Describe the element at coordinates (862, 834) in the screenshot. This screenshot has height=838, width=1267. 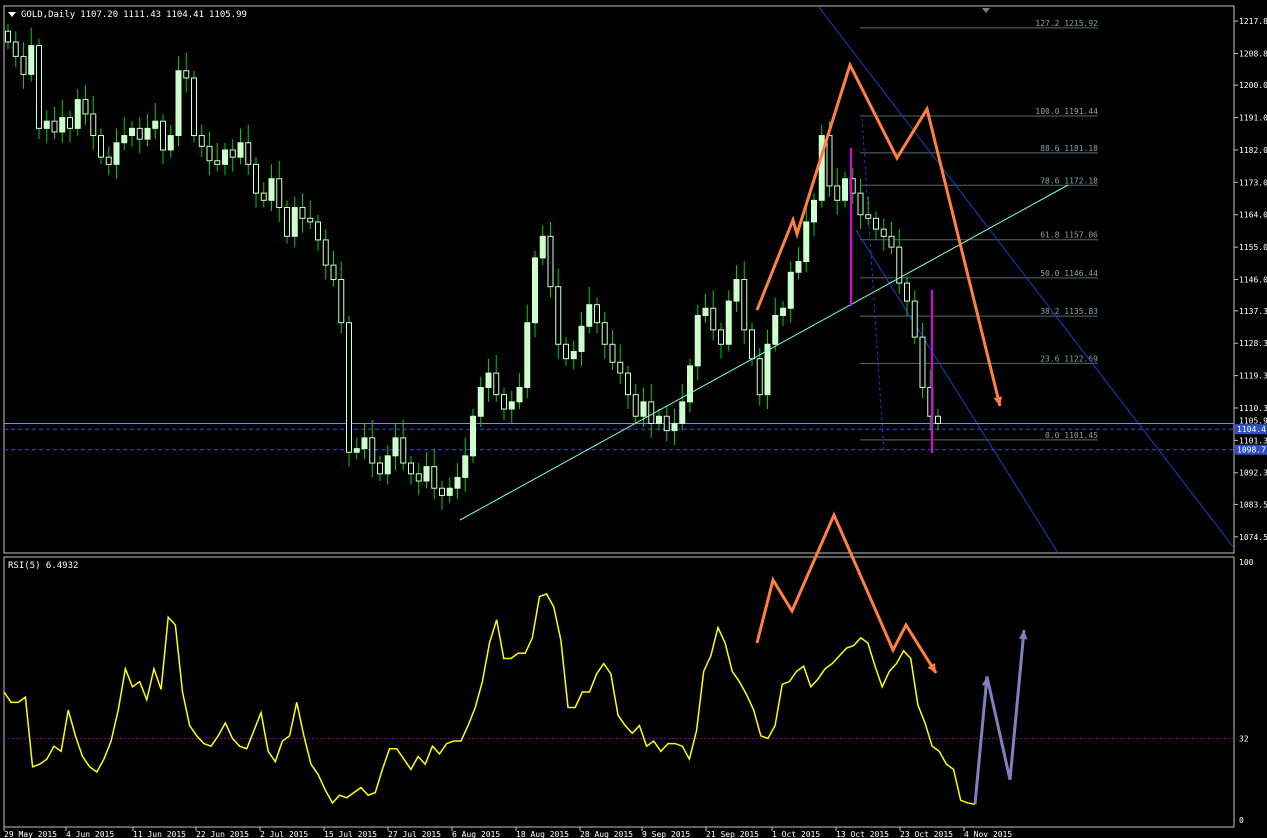
I see `date-axis-label: 13 Oct 2015` at that location.